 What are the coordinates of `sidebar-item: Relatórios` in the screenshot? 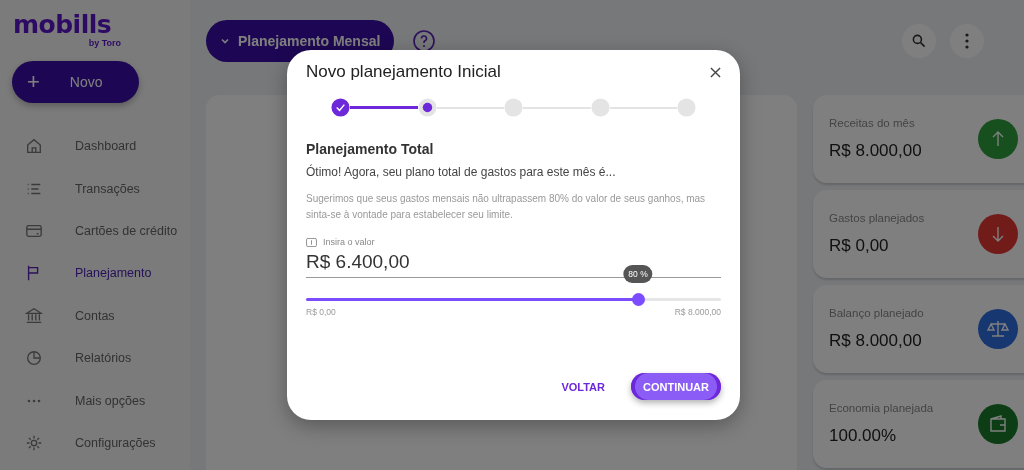 It's located at (101, 358).